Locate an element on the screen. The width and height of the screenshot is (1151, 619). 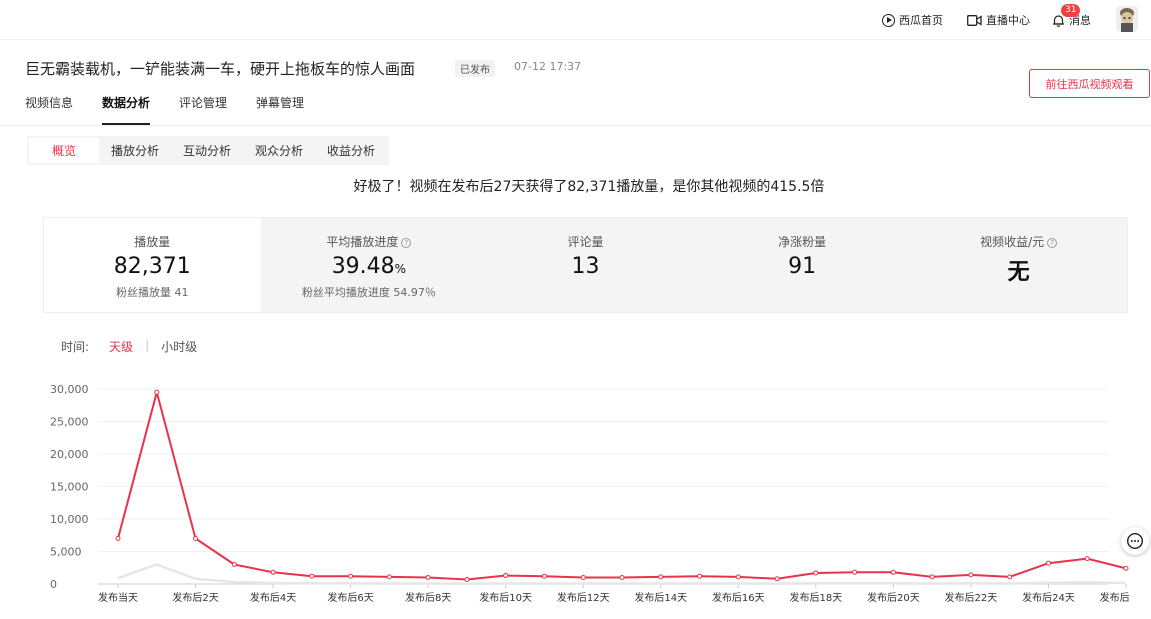
subtab-play-analysis: 播放分析 is located at coordinates (135, 150).